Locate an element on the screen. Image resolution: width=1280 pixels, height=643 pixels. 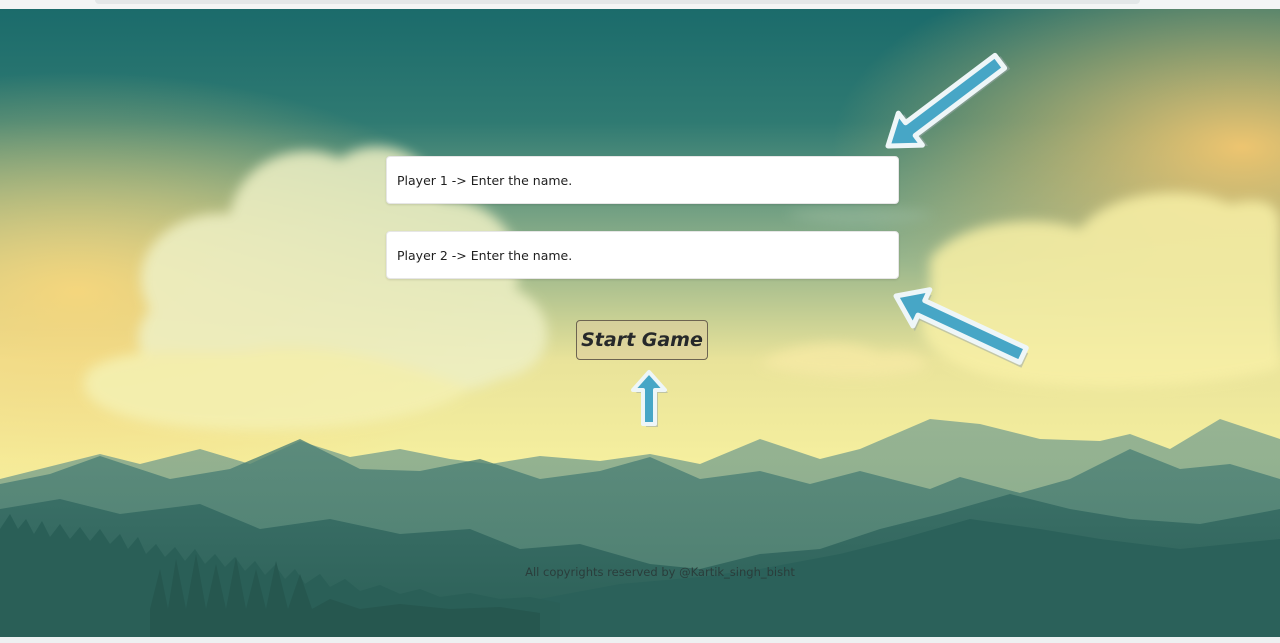
arrow-pointing-start-button is located at coordinates (649, 398).